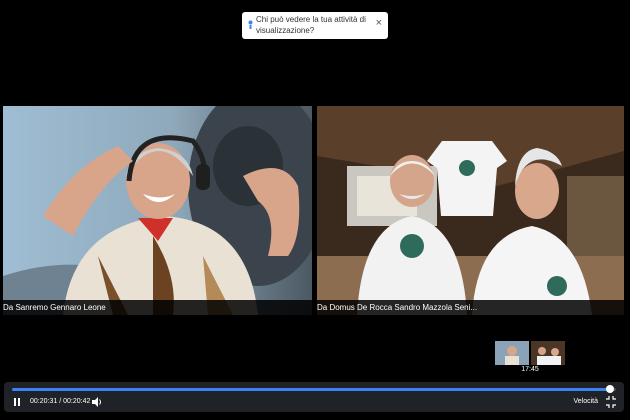 The height and width of the screenshot is (420, 630). I want to click on video-thumbnail, so click(530, 353).